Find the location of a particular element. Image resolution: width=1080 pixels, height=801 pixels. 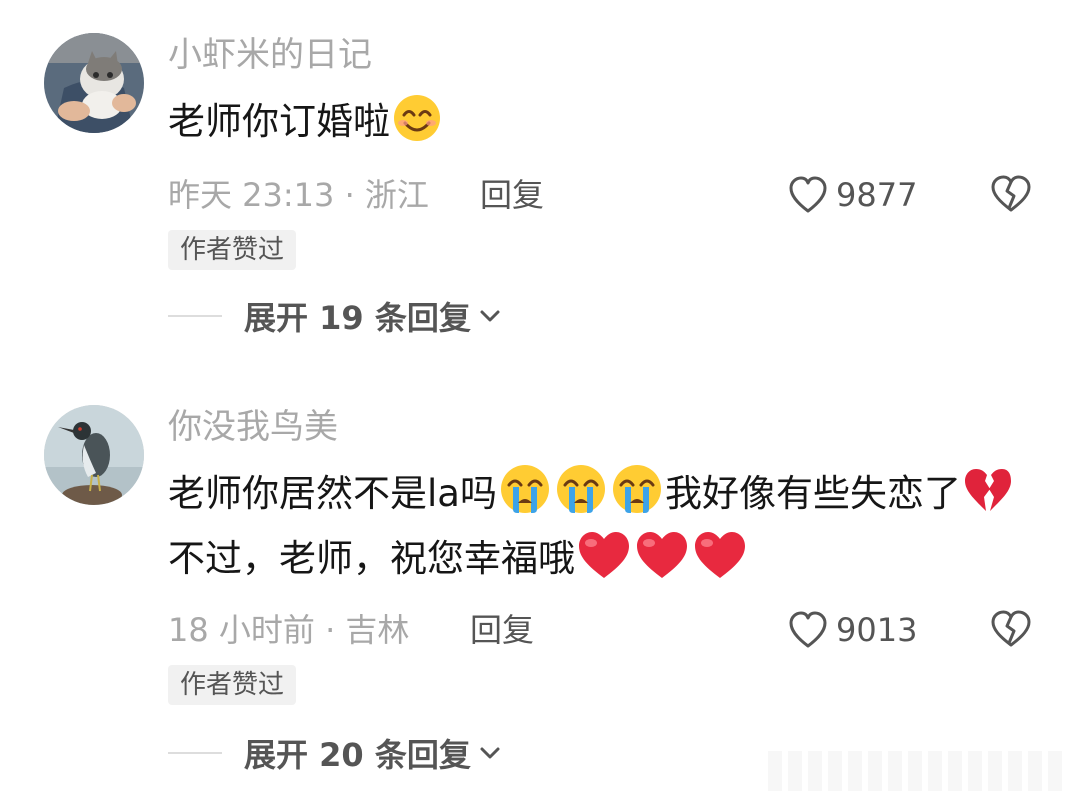

expand-replies-label: 展开 20 条回复 is located at coordinates (357, 755).